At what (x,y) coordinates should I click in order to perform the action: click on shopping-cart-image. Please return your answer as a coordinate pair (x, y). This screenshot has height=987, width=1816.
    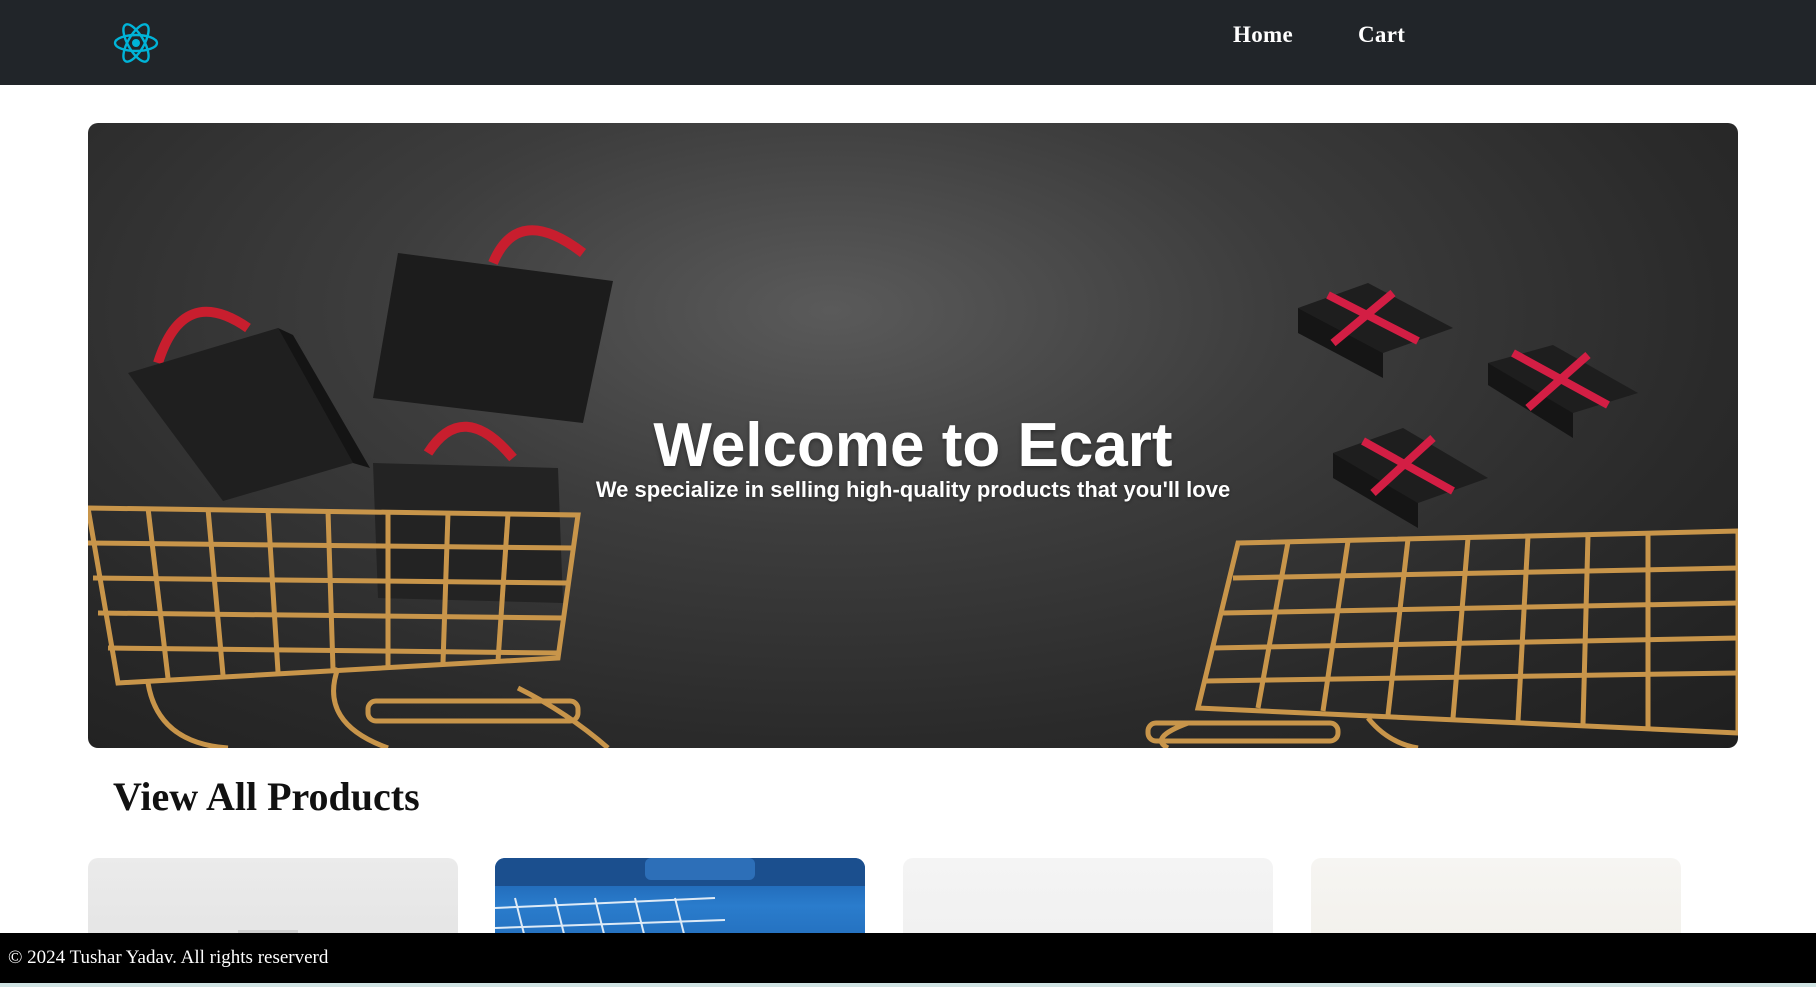
    Looking at the image, I should click on (1441, 638).